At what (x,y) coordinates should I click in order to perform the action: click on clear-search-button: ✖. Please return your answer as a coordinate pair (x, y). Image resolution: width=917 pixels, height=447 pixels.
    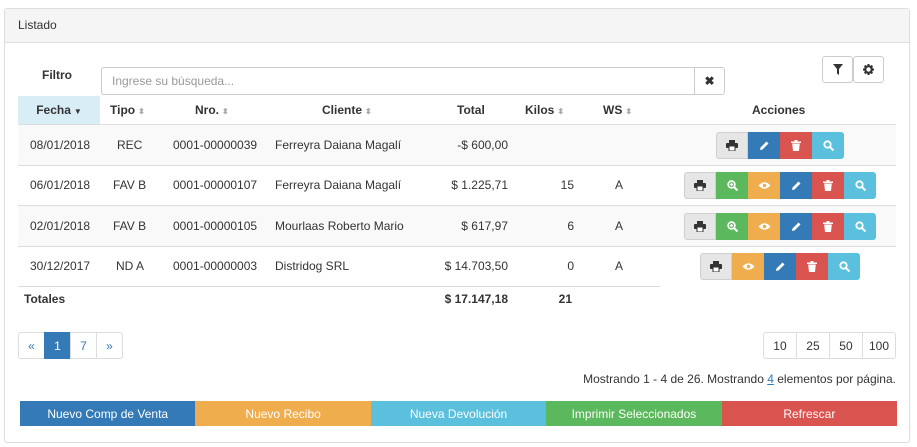
    Looking at the image, I should click on (709, 81).